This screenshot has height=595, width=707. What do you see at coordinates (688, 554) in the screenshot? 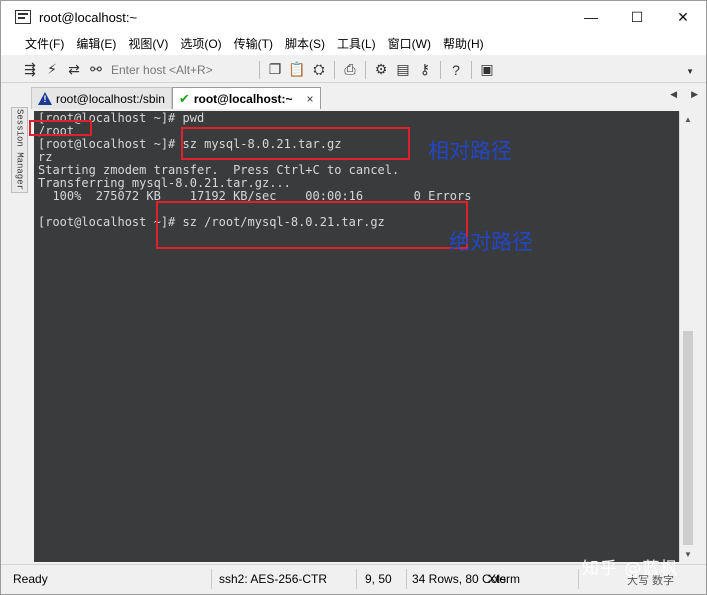
I see `scroll-down-icon: ▼` at bounding box center [688, 554].